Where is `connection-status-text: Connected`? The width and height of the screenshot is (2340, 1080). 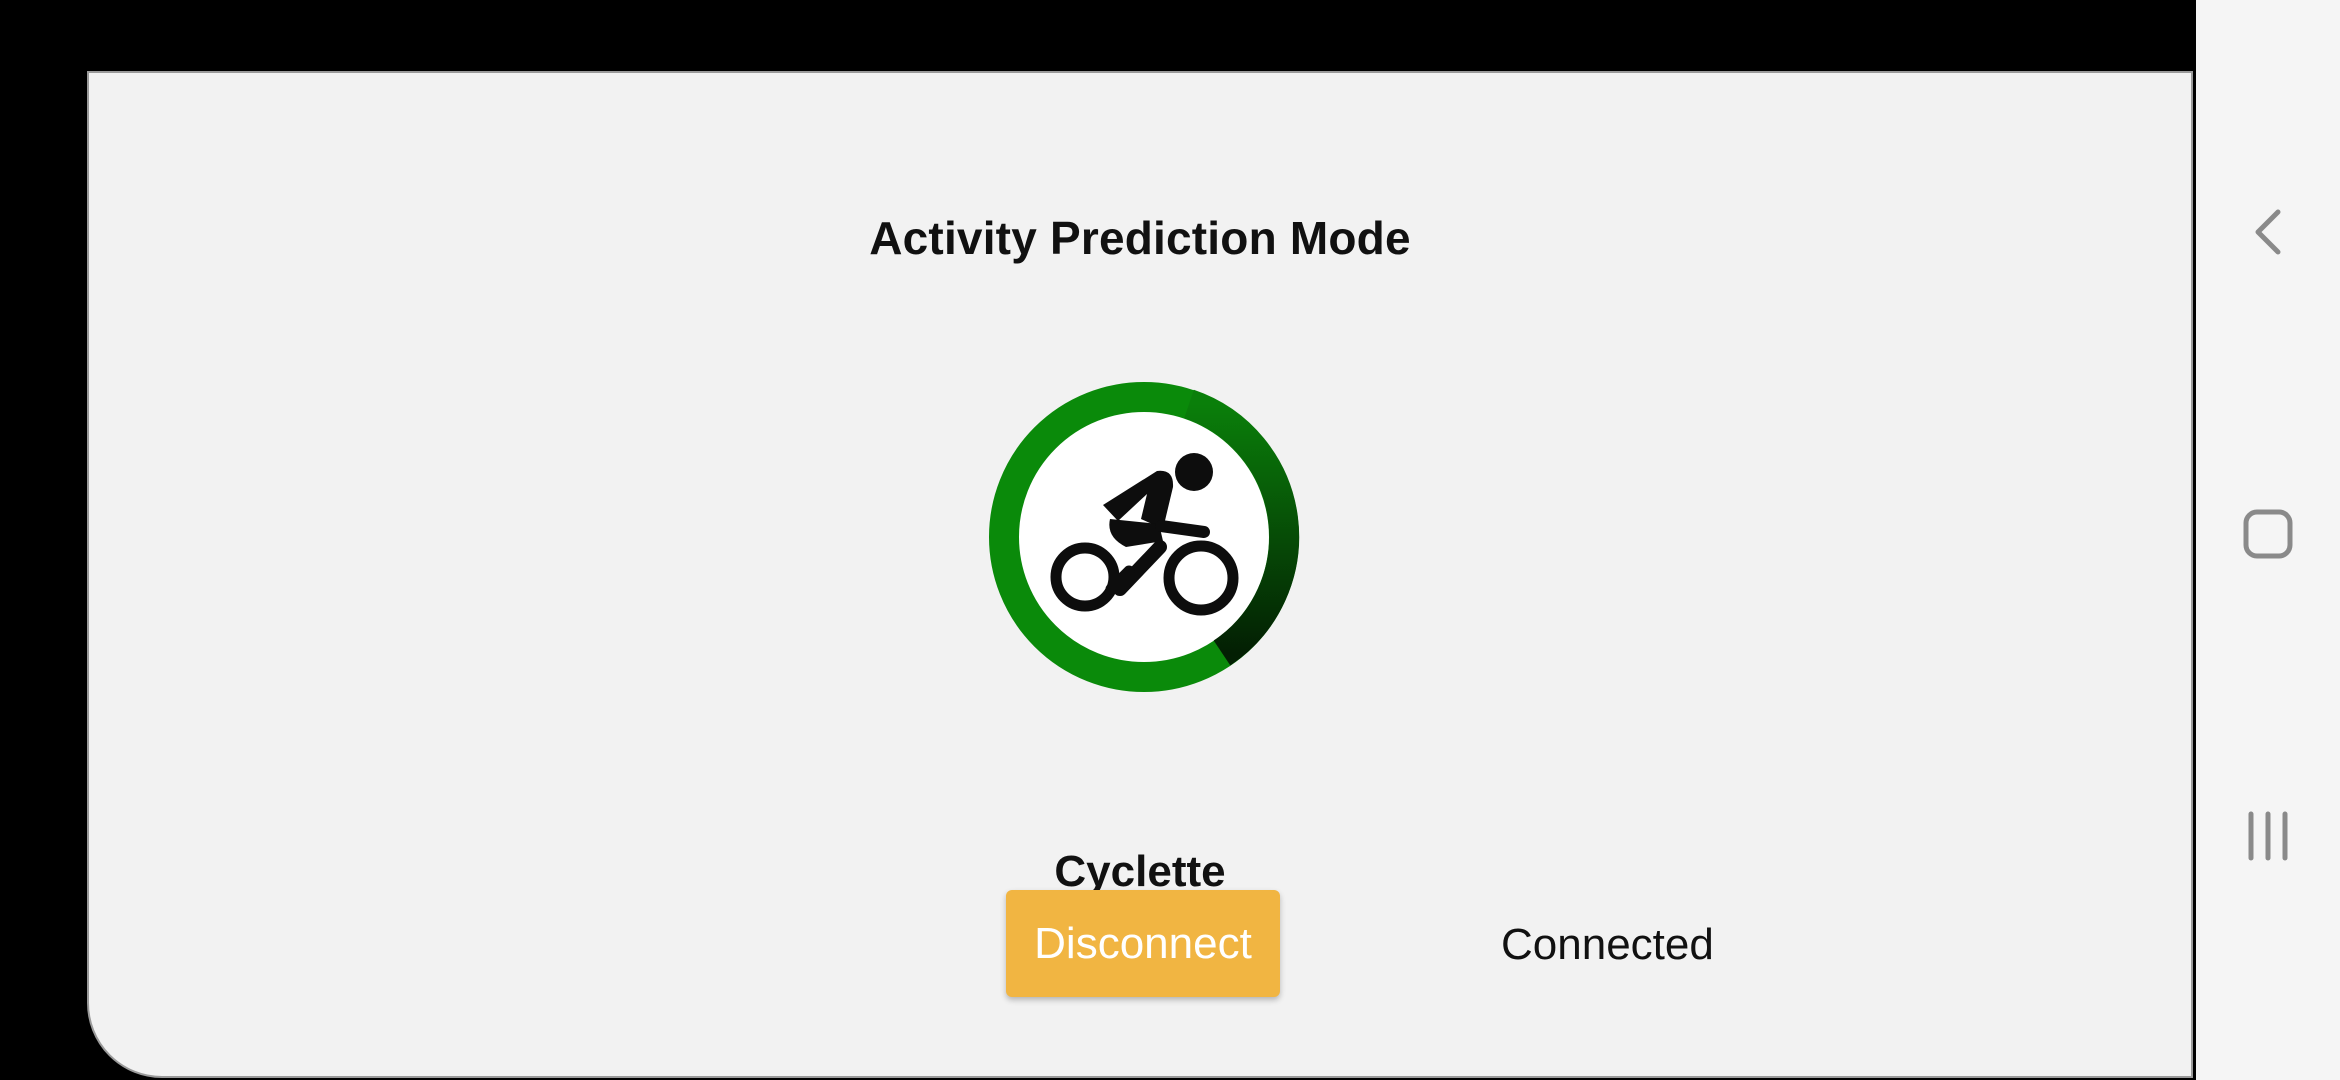 connection-status-text: Connected is located at coordinates (1607, 944).